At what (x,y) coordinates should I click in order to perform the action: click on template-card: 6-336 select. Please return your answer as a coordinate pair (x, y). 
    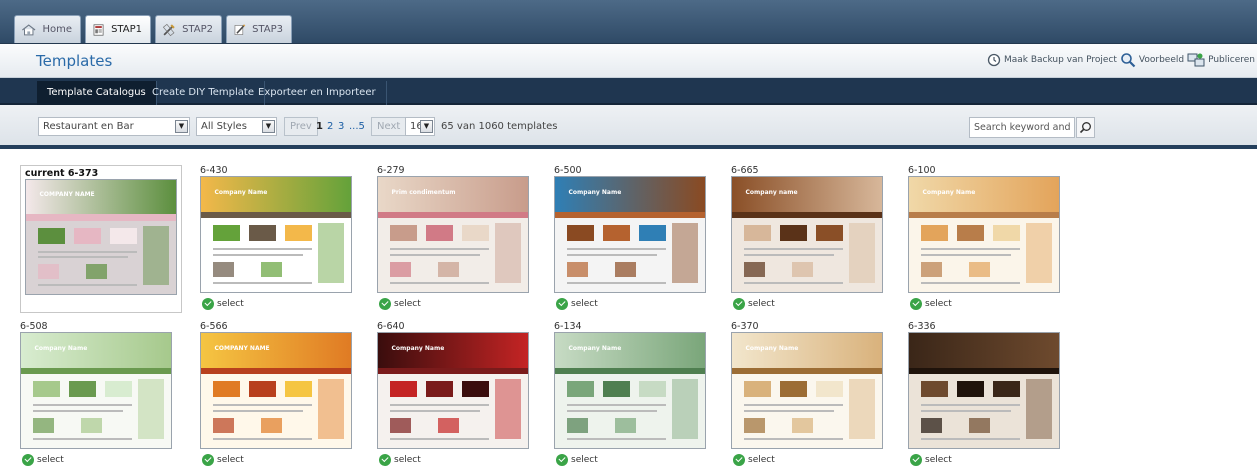
    Looking at the image, I should click on (987, 396).